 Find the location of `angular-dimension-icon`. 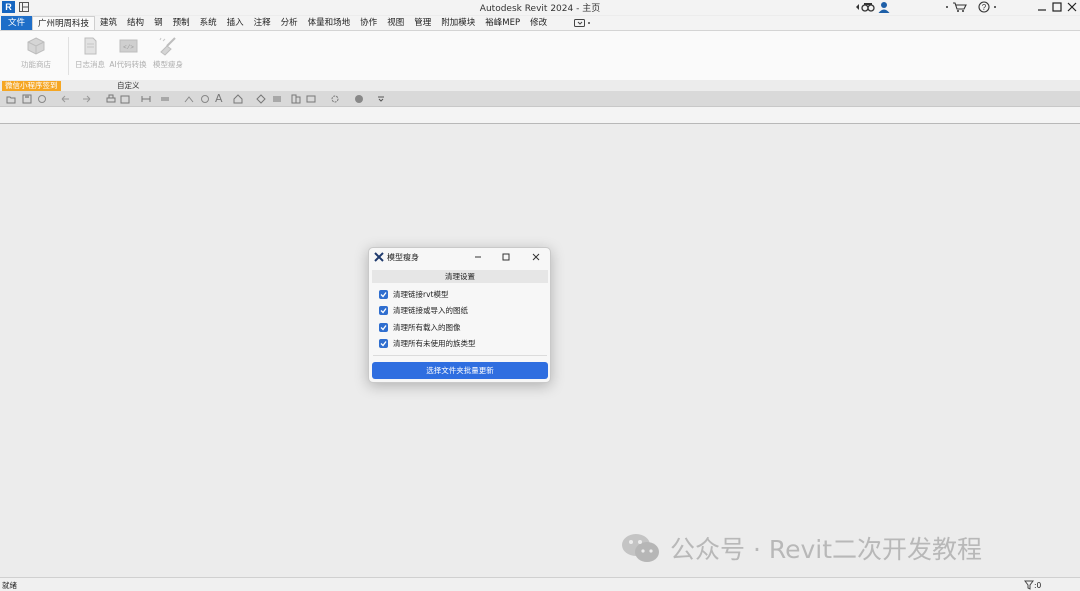

angular-dimension-icon is located at coordinates (189, 99).